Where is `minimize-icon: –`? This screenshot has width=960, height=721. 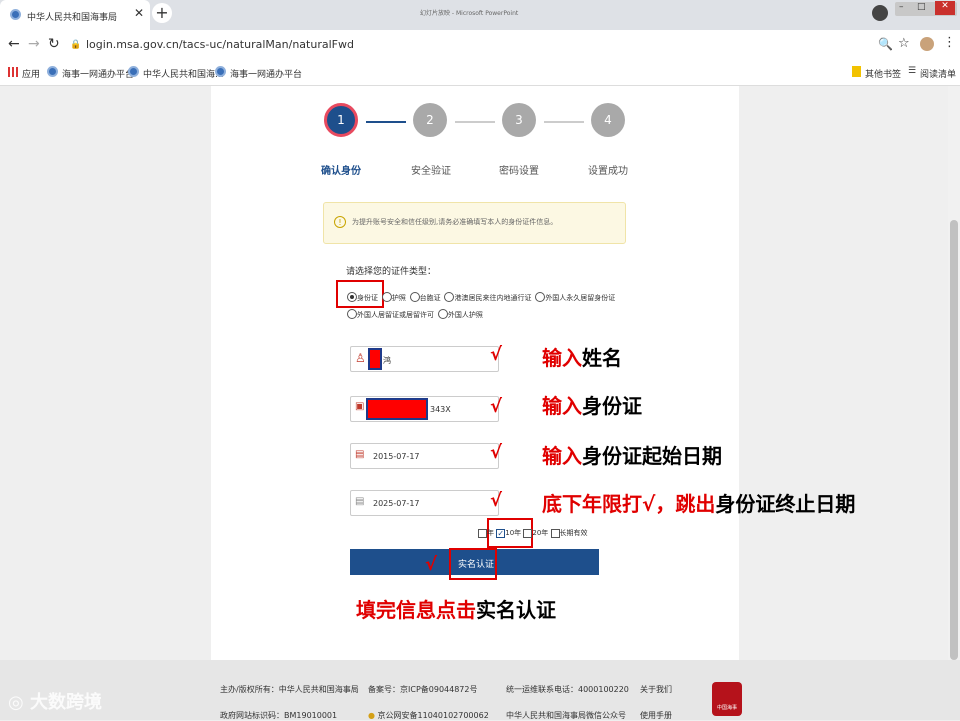
minimize-icon: – is located at coordinates (901, 7).